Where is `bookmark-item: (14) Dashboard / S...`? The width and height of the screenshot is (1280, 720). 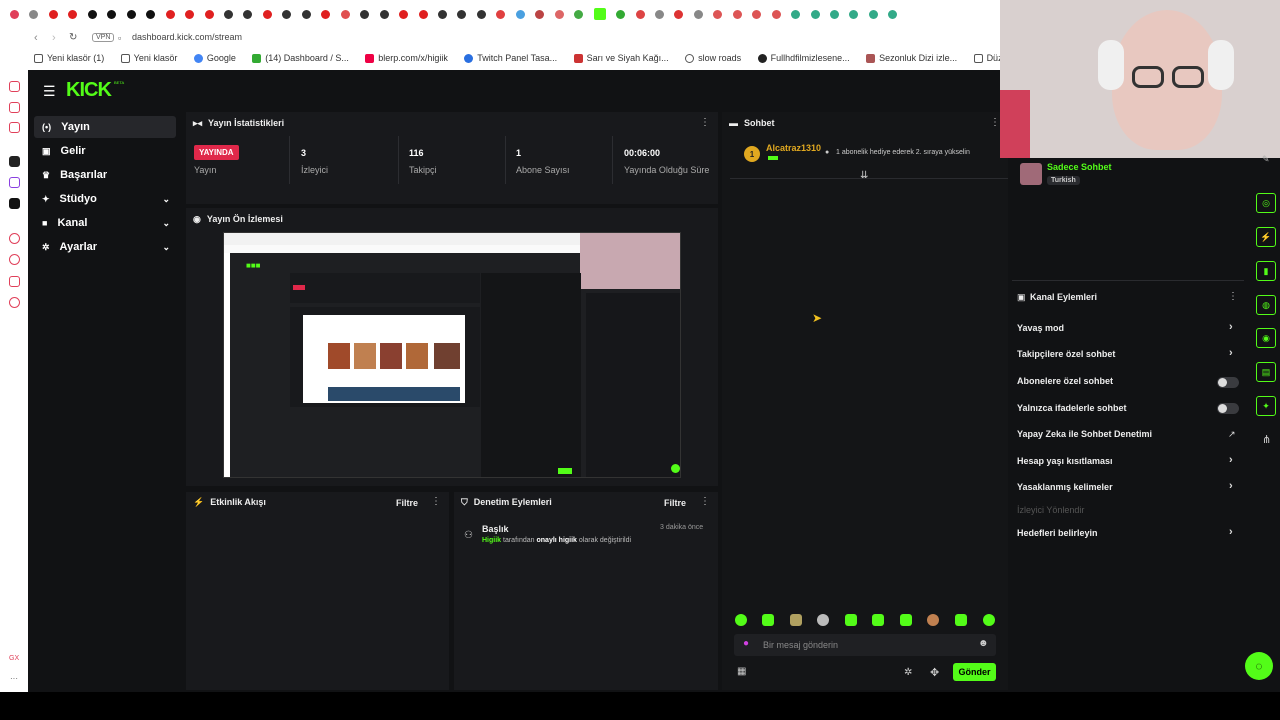 bookmark-item: (14) Dashboard / S... is located at coordinates (300, 58).